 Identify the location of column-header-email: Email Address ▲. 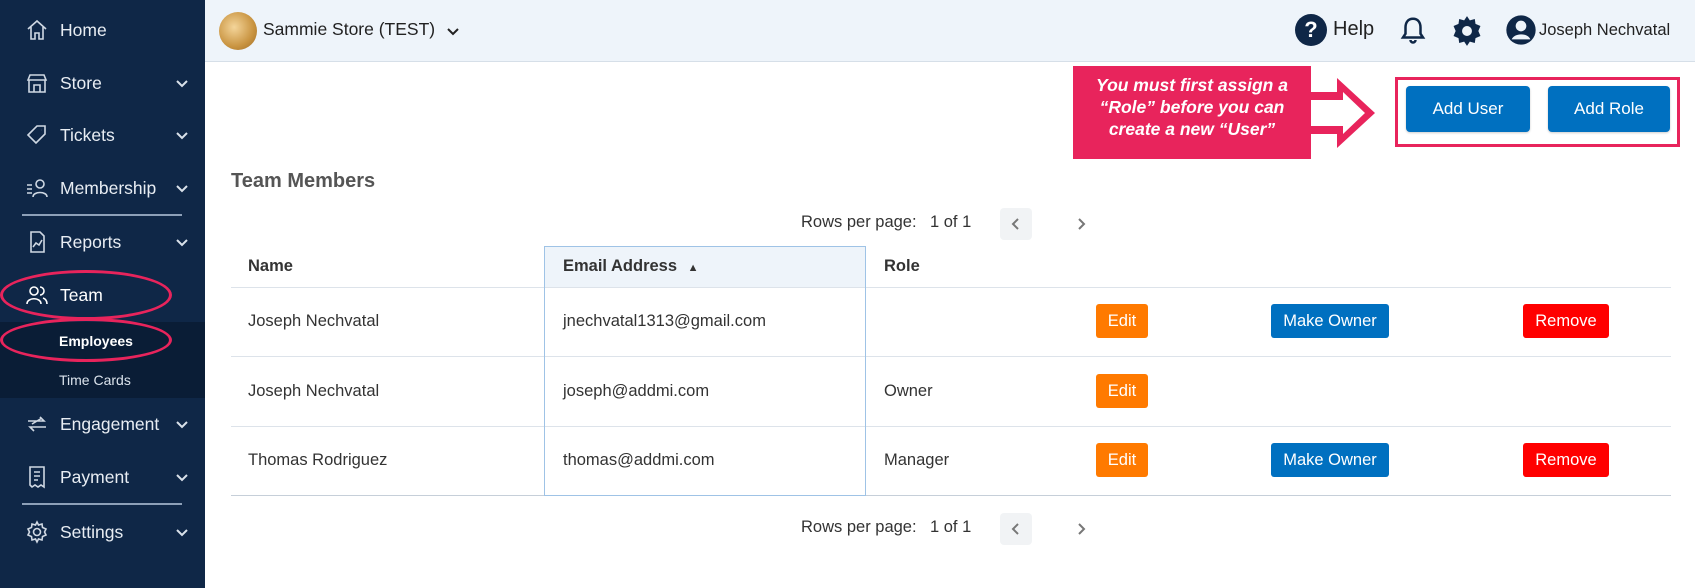
(631, 266).